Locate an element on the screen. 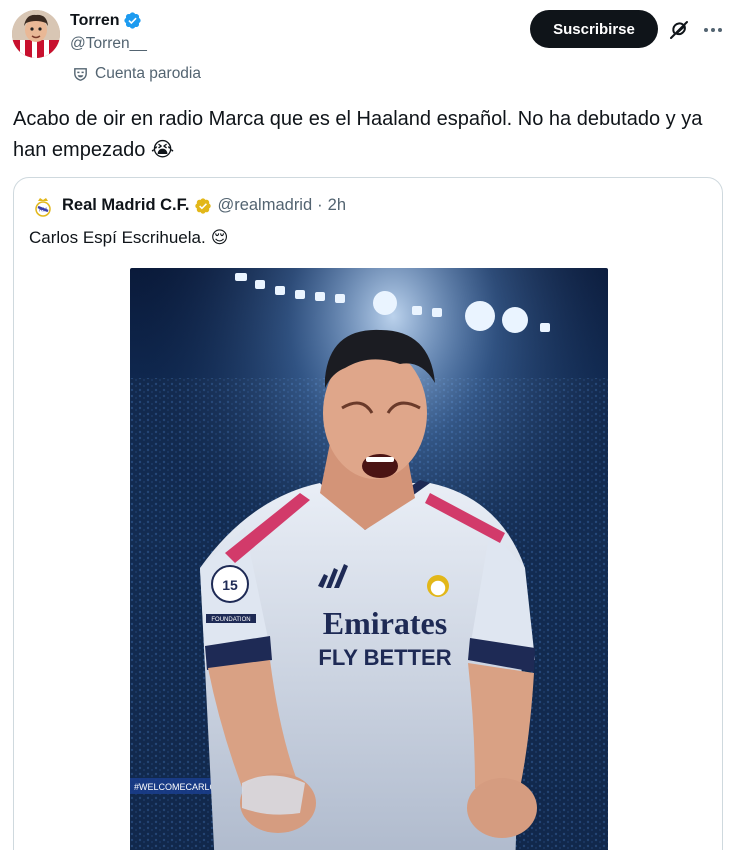 The image size is (735, 850). author-display-name: Torren is located at coordinates (94, 21).